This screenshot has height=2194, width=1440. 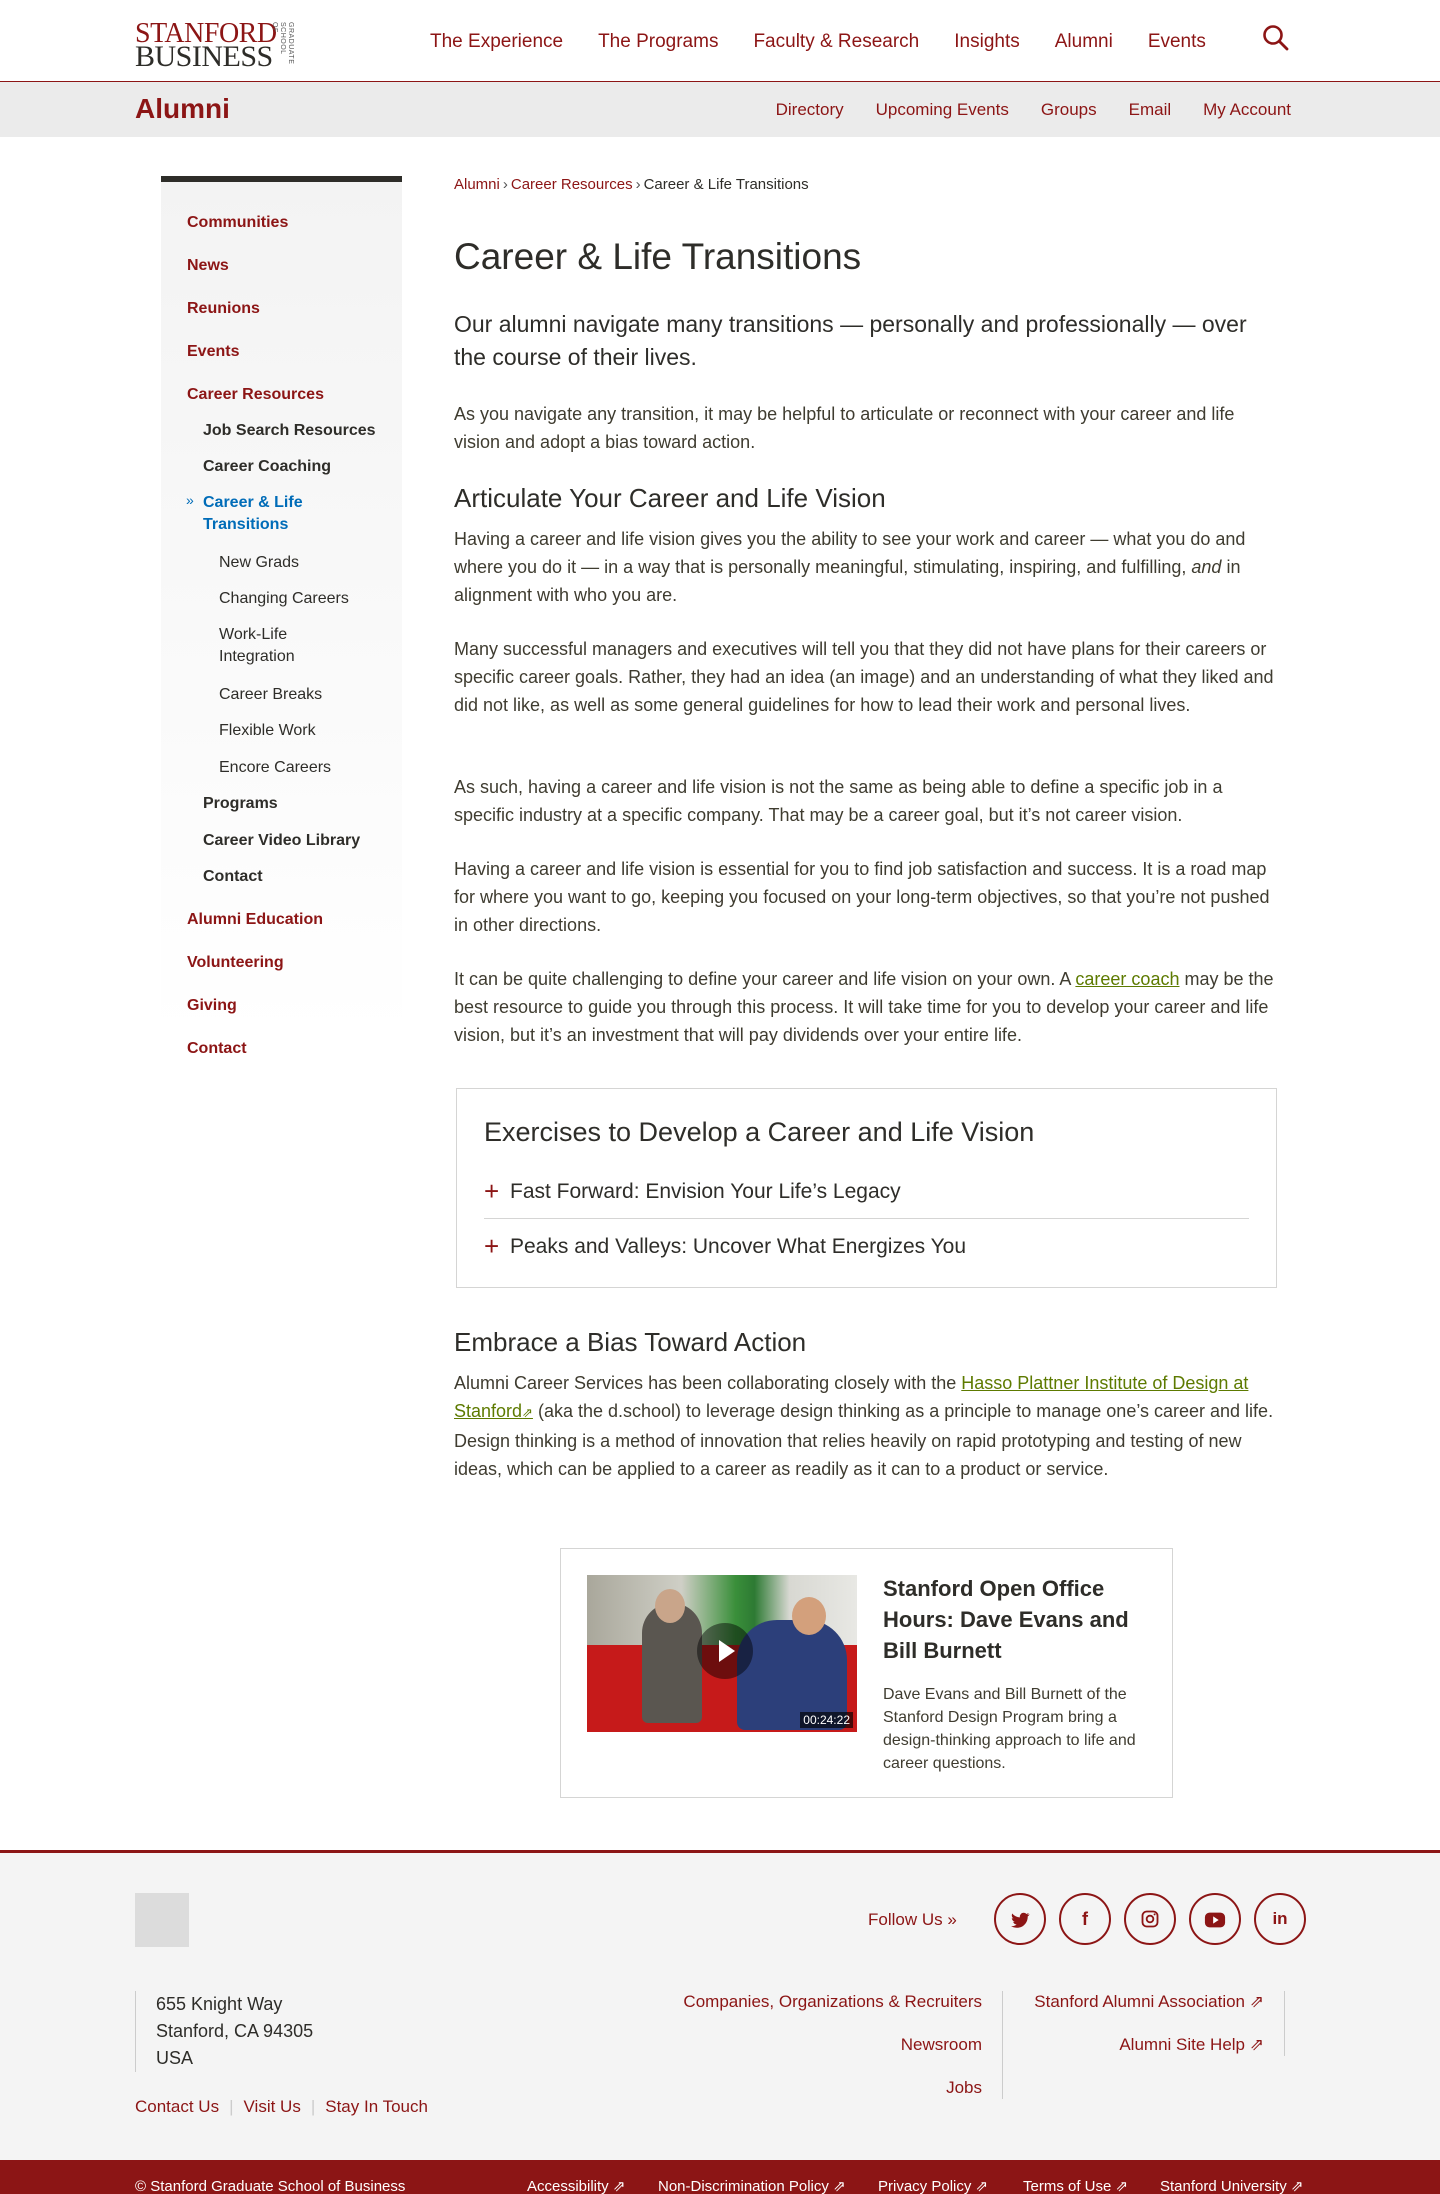 I want to click on legal-link-non-discrimination-label: Non-Discrimination Policy, so click(x=743, y=2186).